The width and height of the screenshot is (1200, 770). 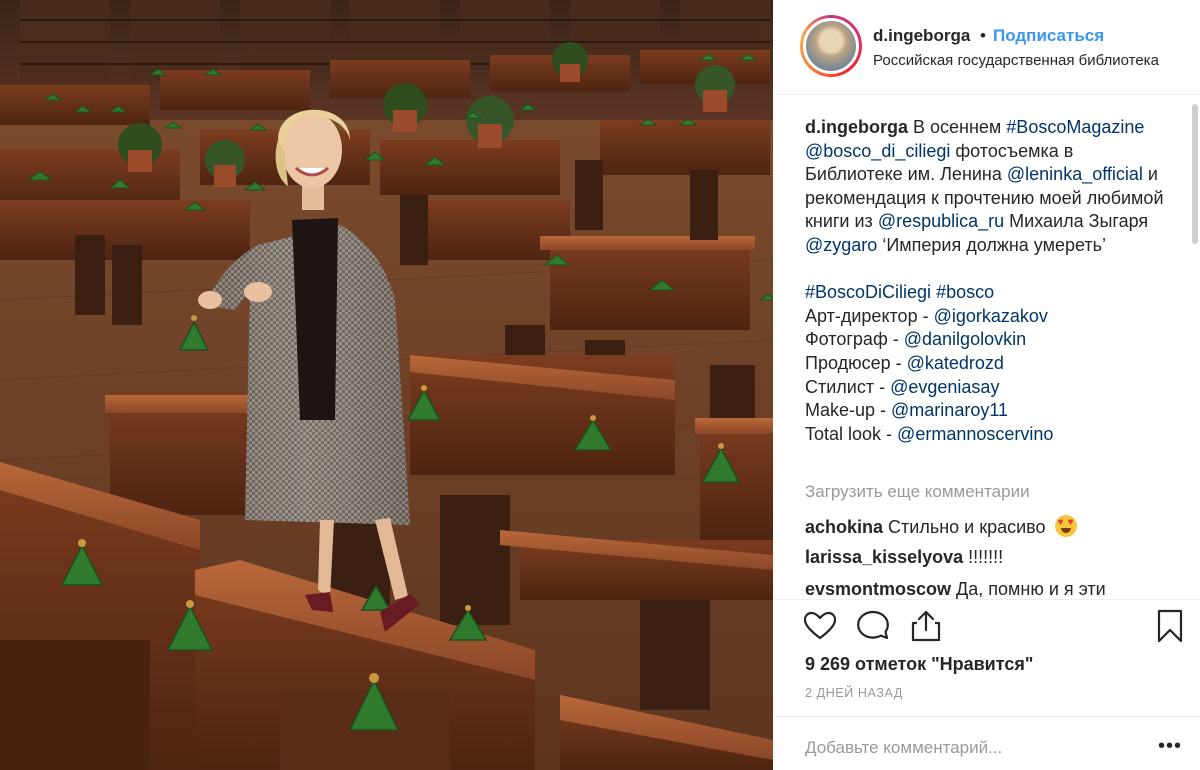 I want to click on header-username: d.ingeborga, so click(x=921, y=36).